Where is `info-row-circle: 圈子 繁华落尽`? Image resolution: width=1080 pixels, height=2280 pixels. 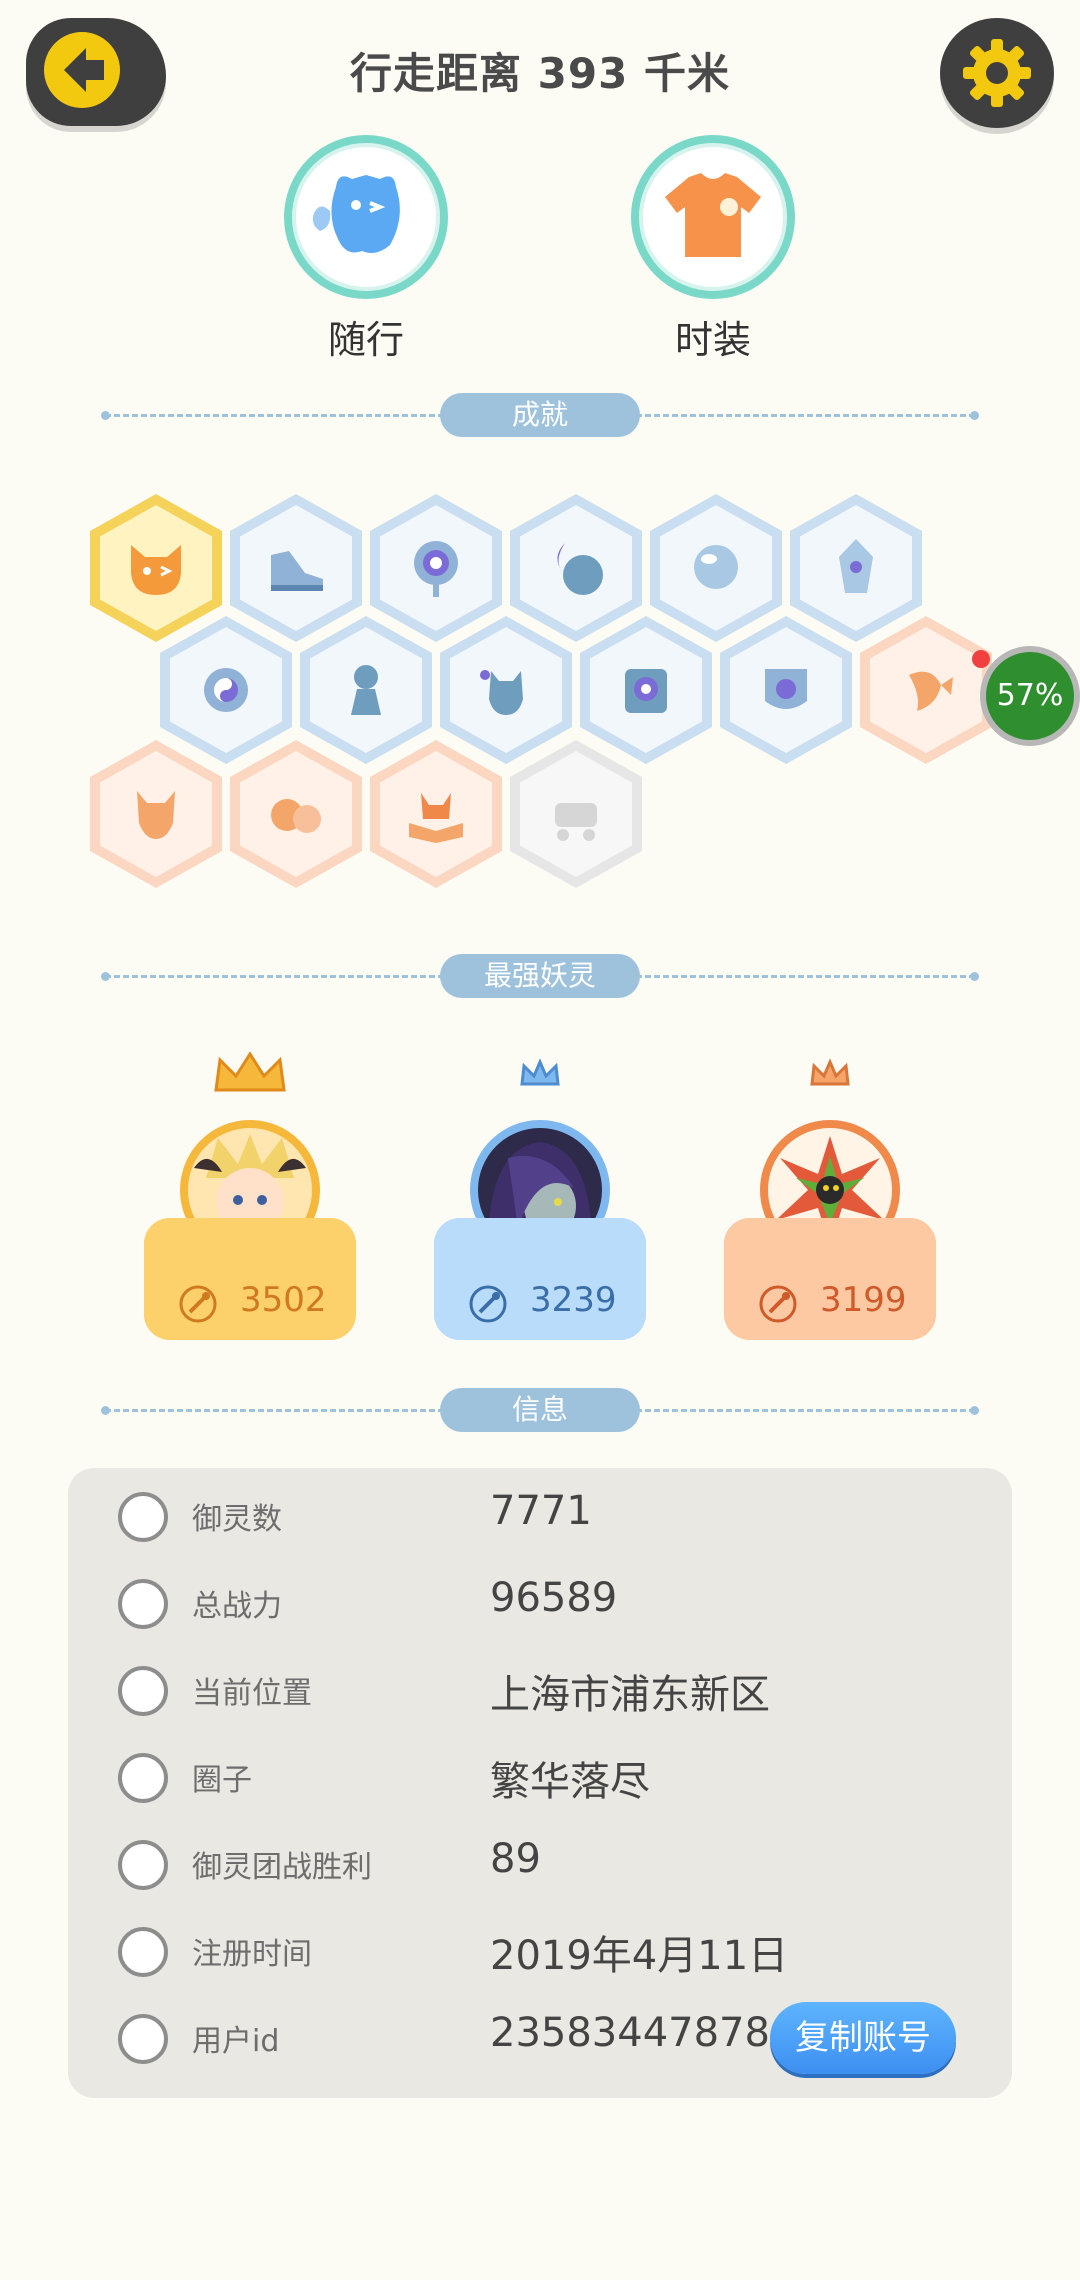
info-row-circle: 圈子 繁华落尽 is located at coordinates (540, 1776).